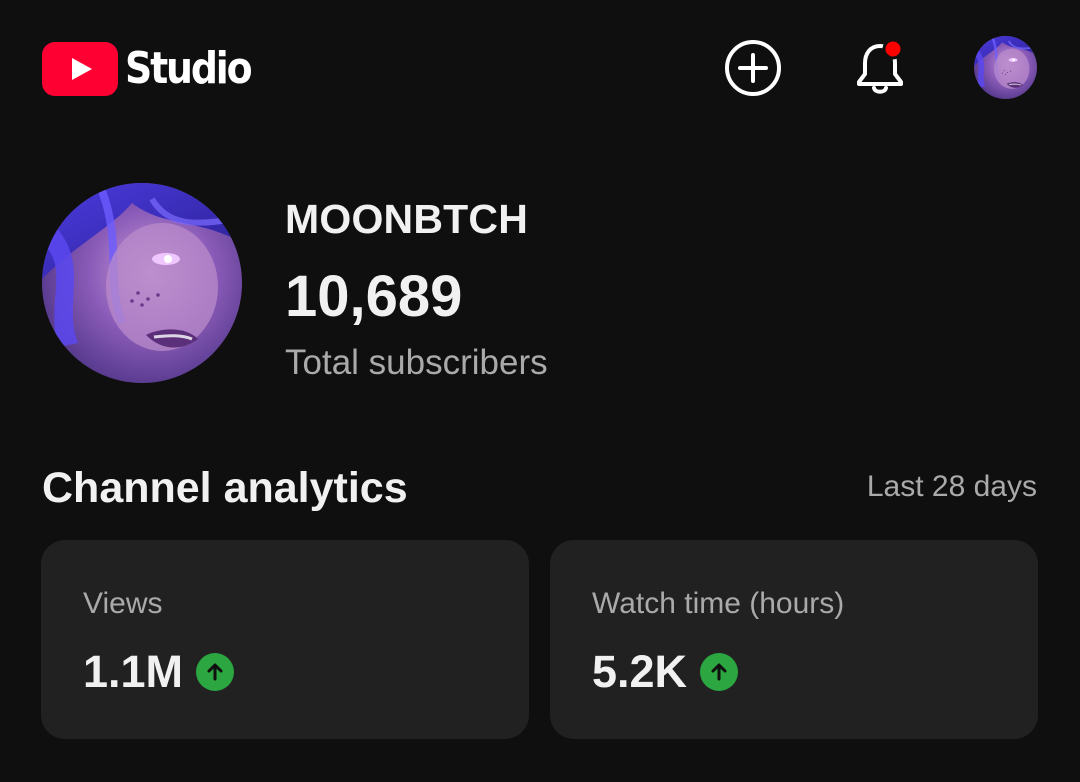 This screenshot has height=782, width=1080. I want to click on notification-dot, so click(893, 49).